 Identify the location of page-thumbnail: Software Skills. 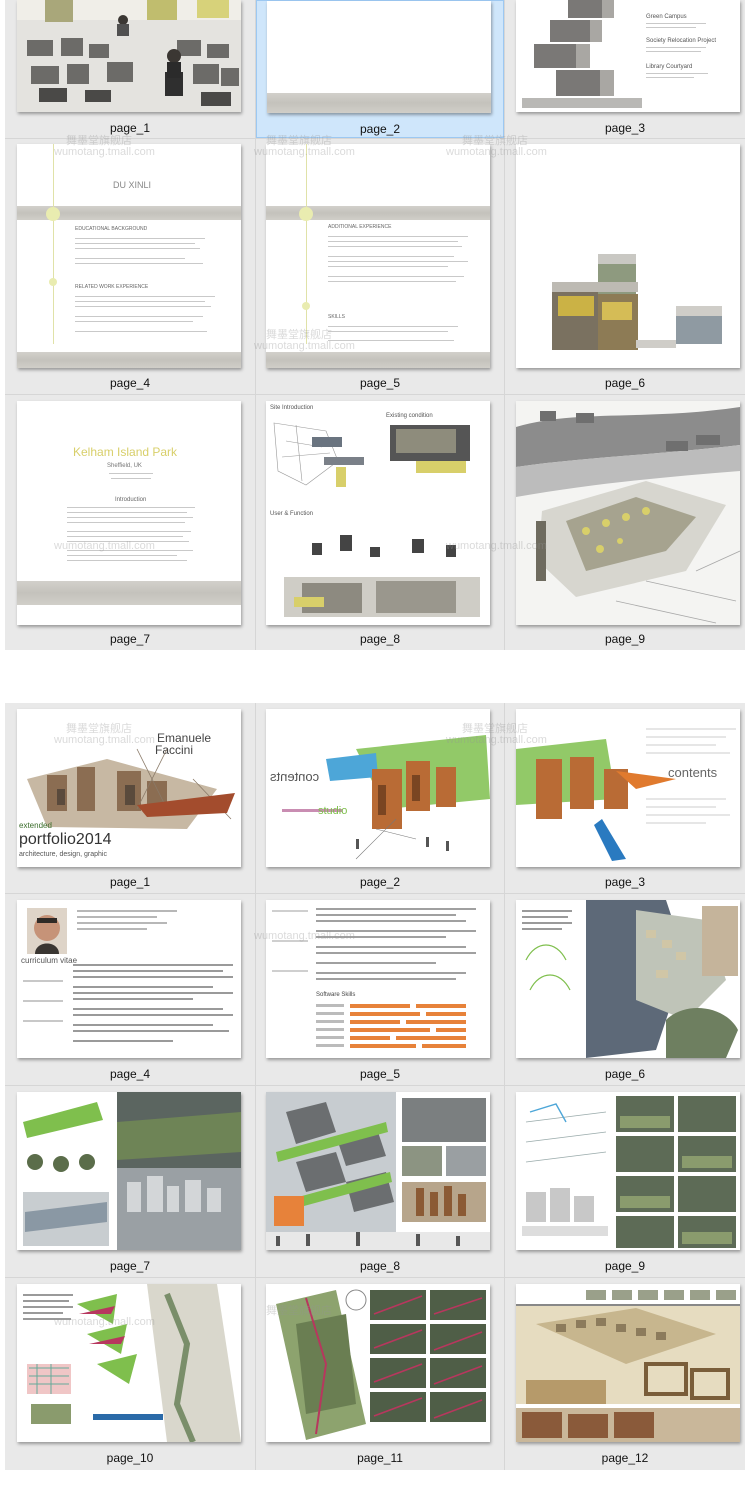
(378, 979).